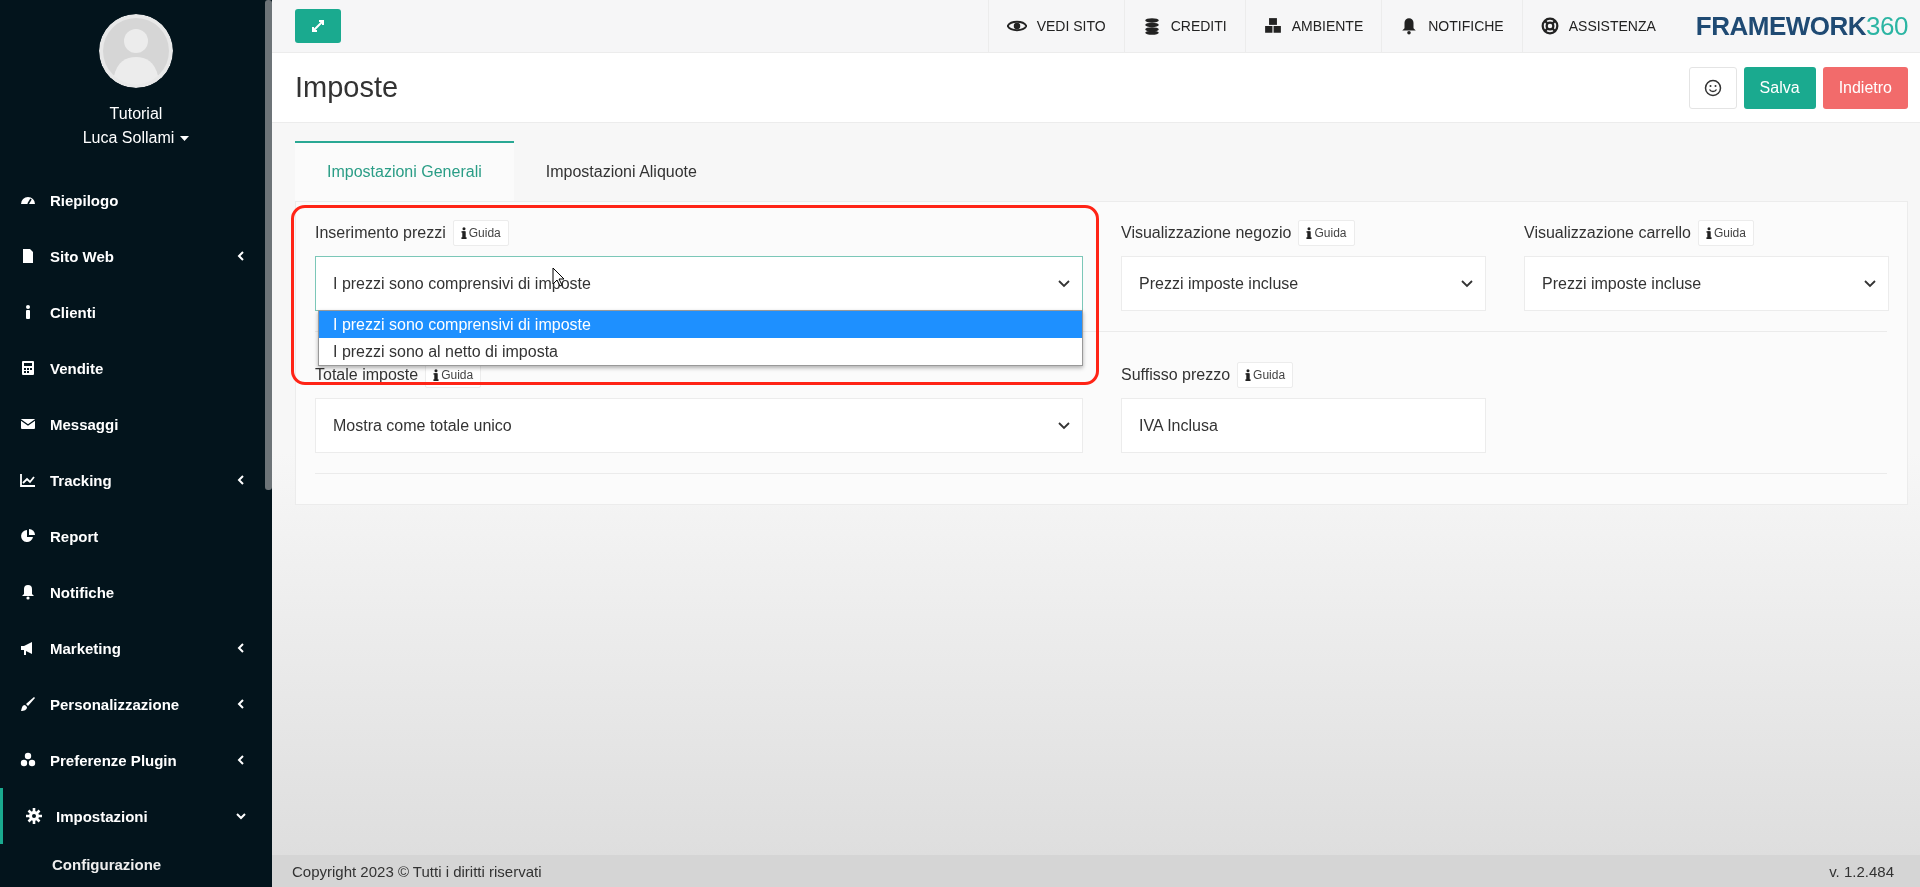  I want to click on expand-button, so click(318, 26).